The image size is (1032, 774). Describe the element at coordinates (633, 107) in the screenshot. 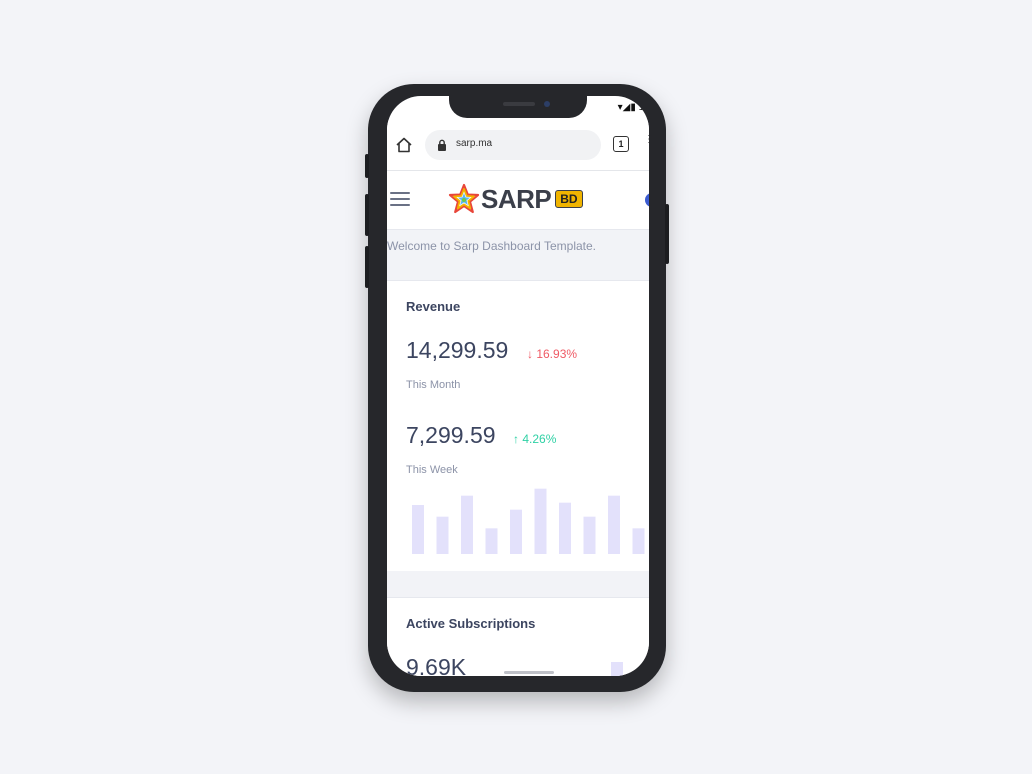

I see `status-icons: ▾◢▮ 11` at that location.